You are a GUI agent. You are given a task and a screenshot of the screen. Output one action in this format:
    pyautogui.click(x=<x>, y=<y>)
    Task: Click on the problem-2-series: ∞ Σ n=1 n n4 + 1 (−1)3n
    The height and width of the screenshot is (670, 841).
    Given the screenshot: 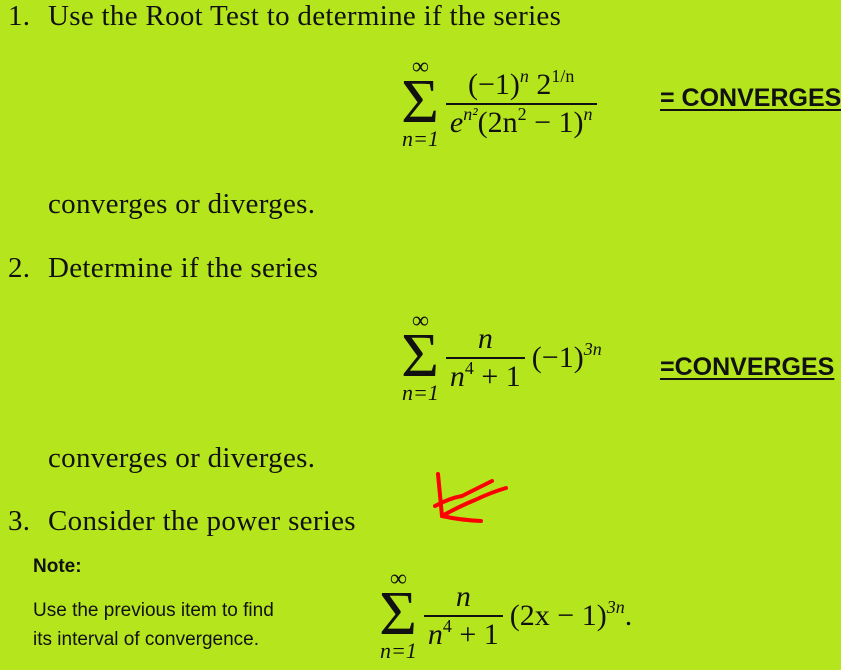 What is the action you would take?
    pyautogui.click(x=501, y=356)
    